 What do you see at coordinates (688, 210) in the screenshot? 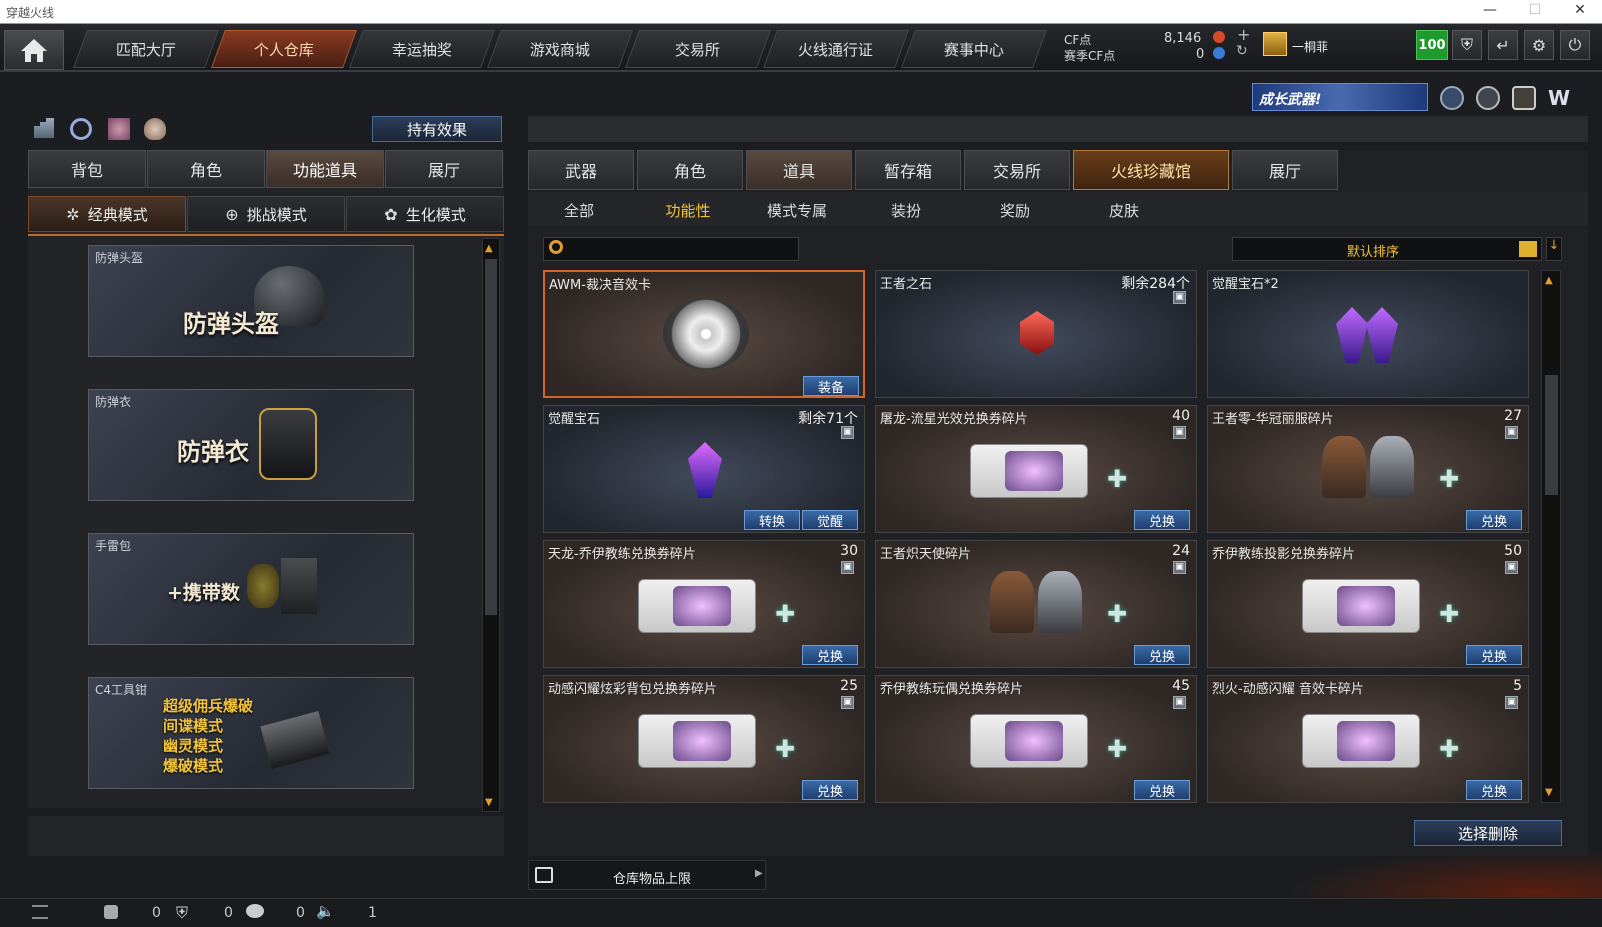
I see `sub-tab: 功能性` at bounding box center [688, 210].